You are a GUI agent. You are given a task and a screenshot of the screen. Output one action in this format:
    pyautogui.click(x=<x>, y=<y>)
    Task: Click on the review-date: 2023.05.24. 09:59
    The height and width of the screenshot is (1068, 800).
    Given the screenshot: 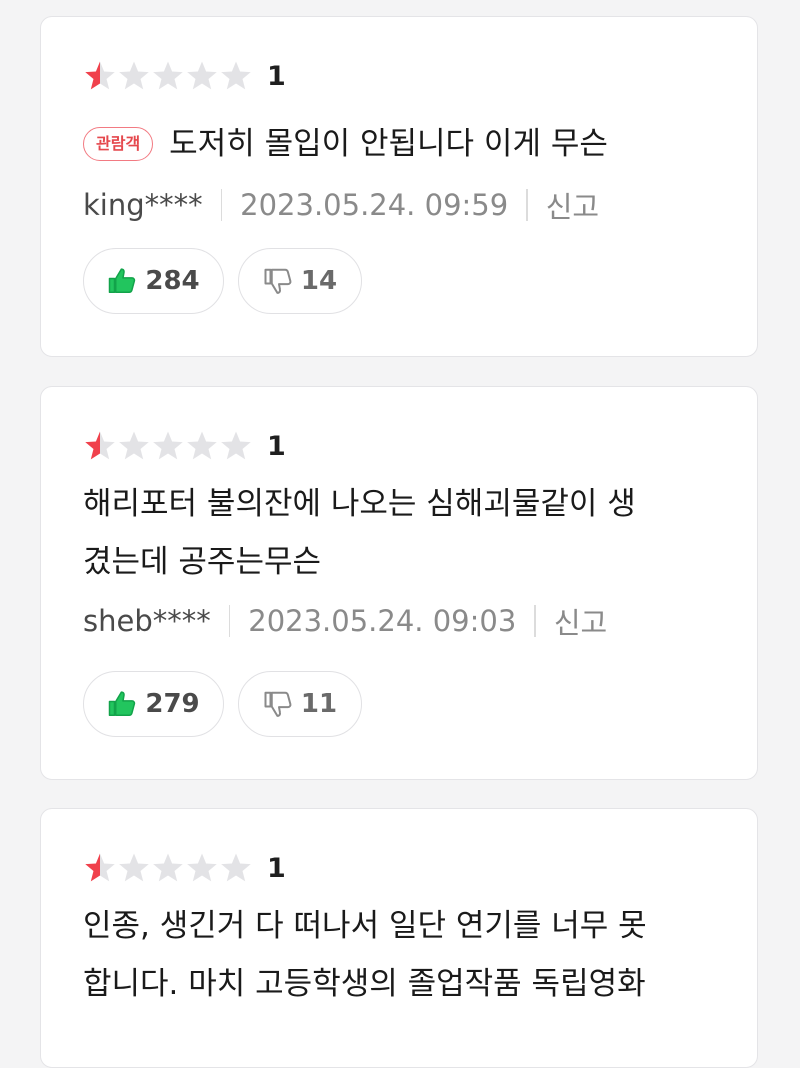 What is the action you would take?
    pyautogui.click(x=374, y=205)
    